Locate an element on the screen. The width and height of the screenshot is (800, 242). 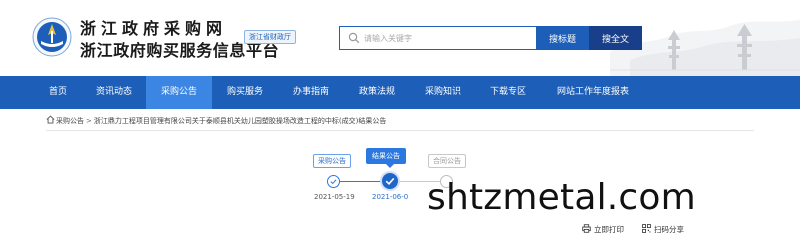
department-badge: 浙江省财政厅 is located at coordinates (270, 37).